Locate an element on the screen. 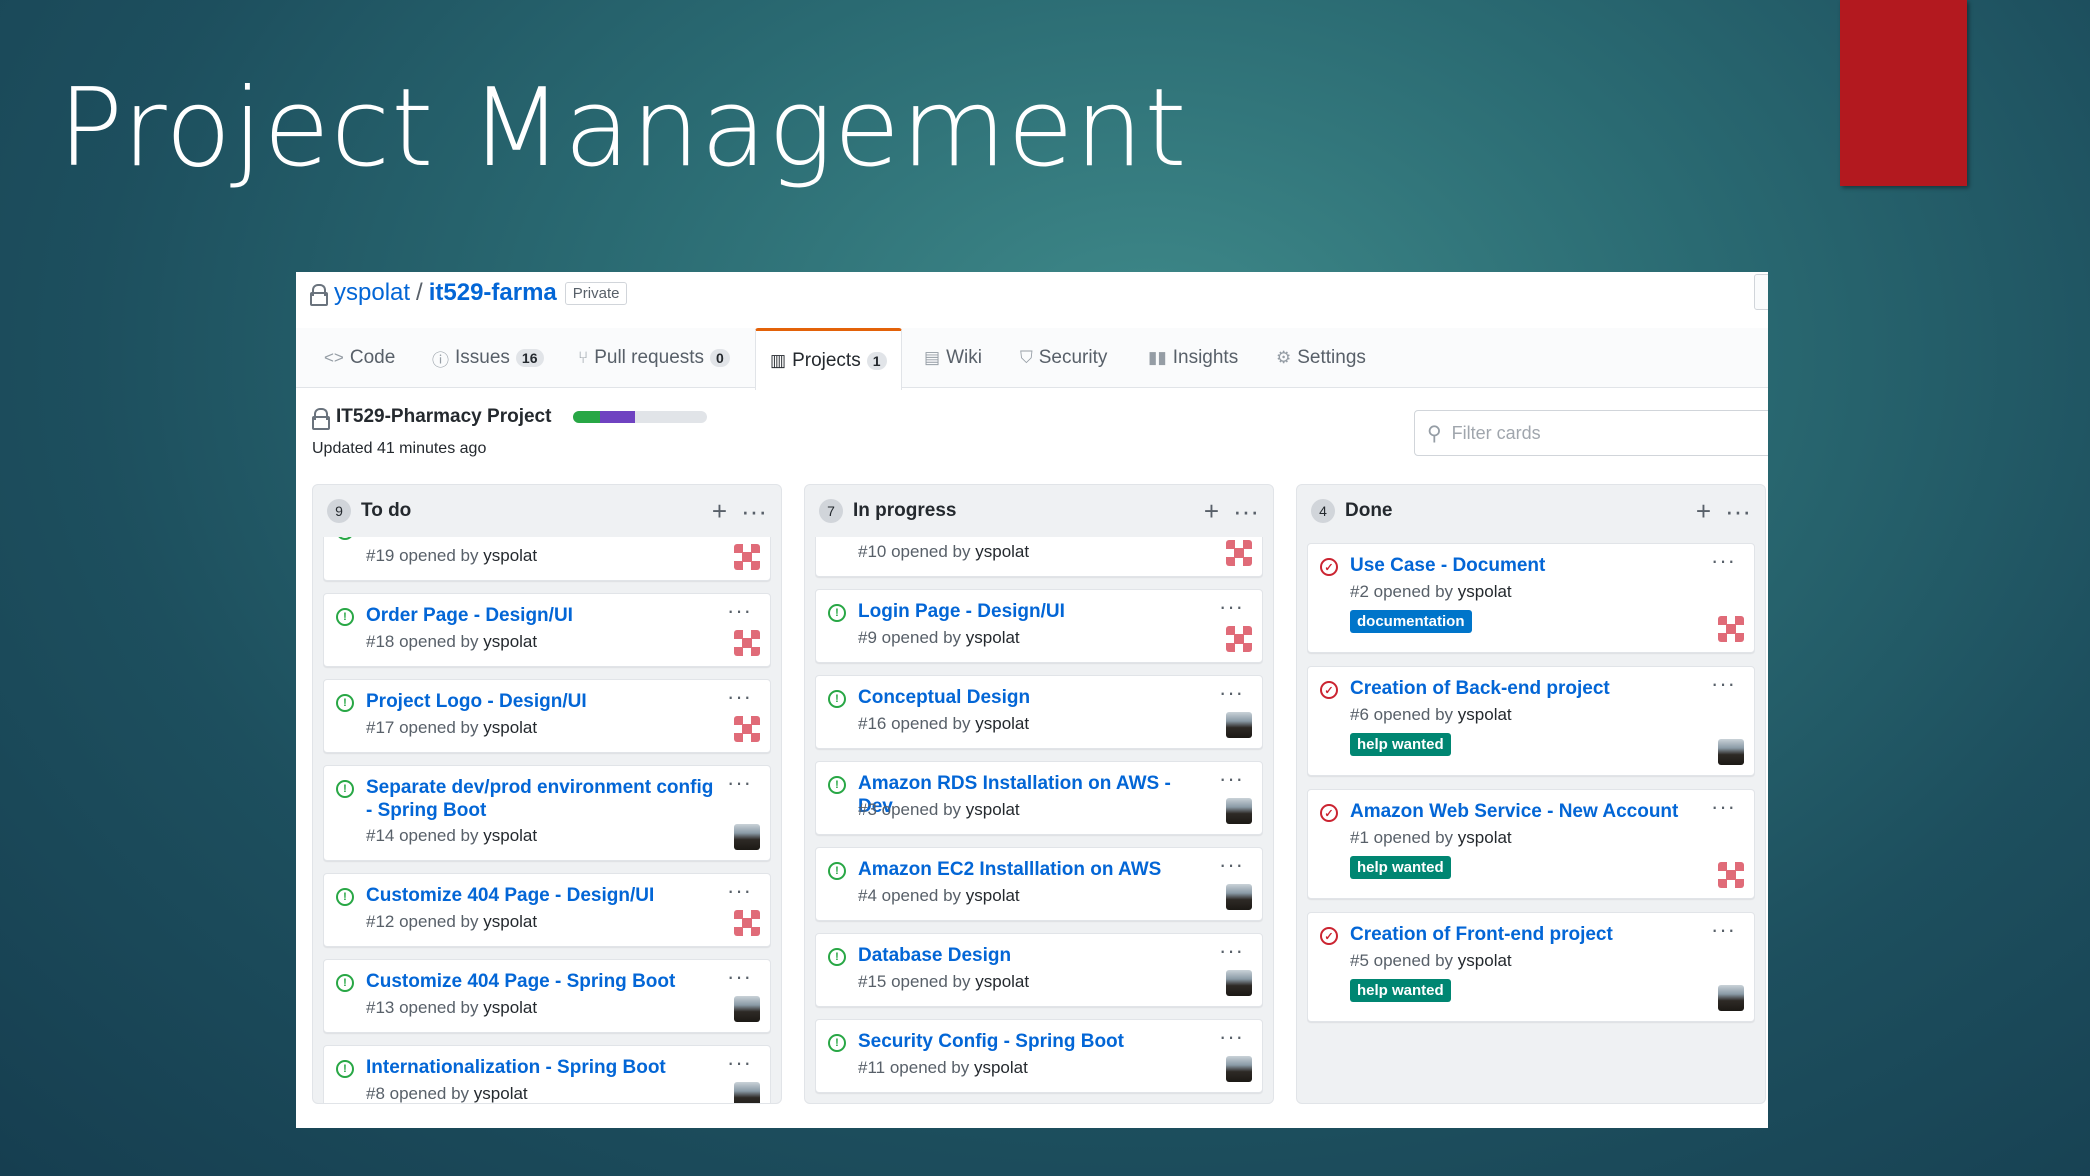 This screenshot has height=1176, width=2090. issue-title-link: Security Config - Spring Boot is located at coordinates (1033, 1041).